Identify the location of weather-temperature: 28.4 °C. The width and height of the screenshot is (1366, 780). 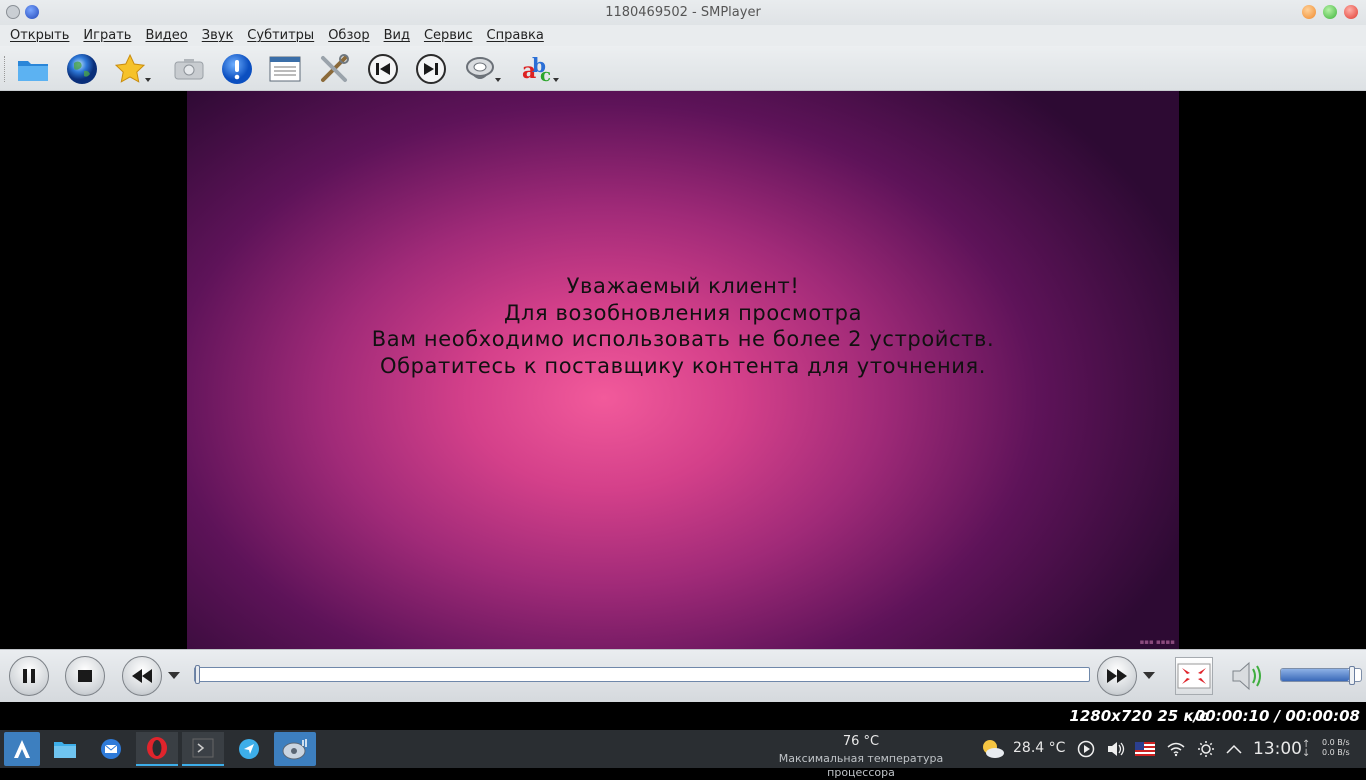
(1039, 748).